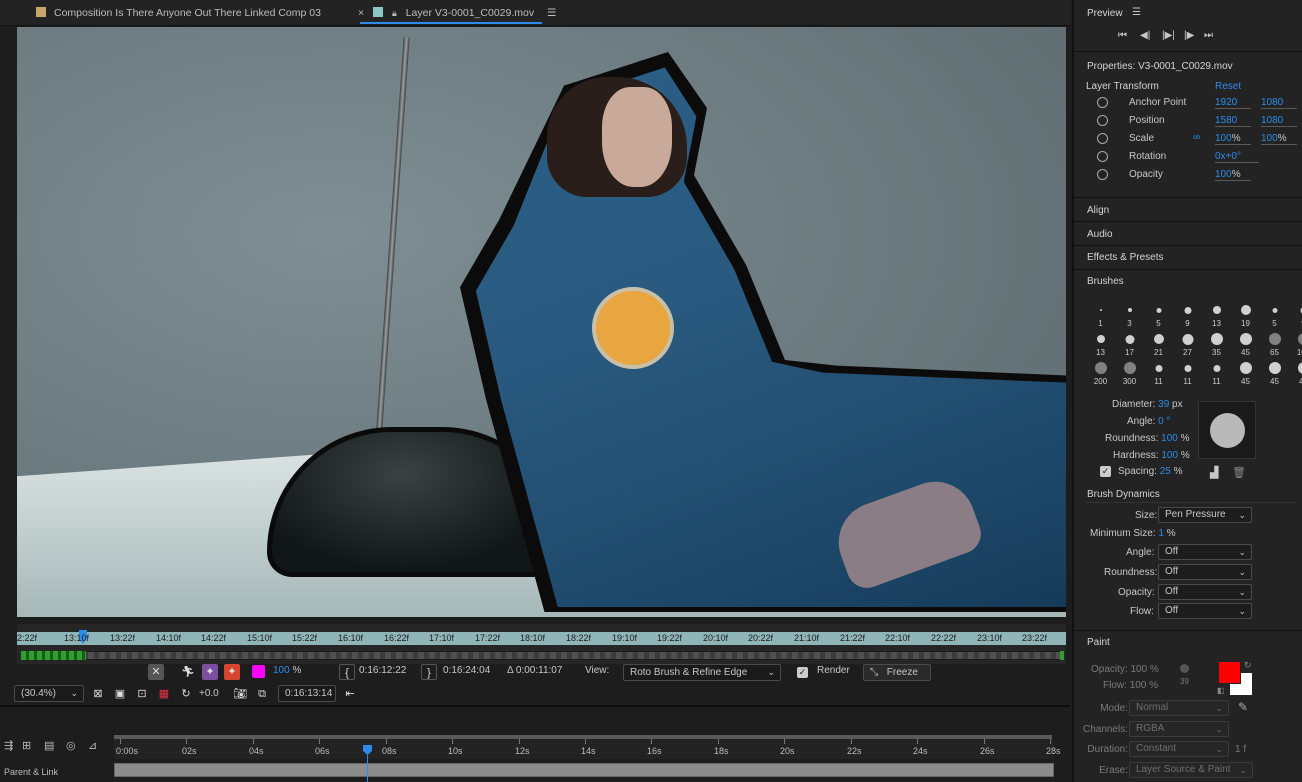  Describe the element at coordinates (258, 671) in the screenshot. I see `overlay-color-swatch` at that location.